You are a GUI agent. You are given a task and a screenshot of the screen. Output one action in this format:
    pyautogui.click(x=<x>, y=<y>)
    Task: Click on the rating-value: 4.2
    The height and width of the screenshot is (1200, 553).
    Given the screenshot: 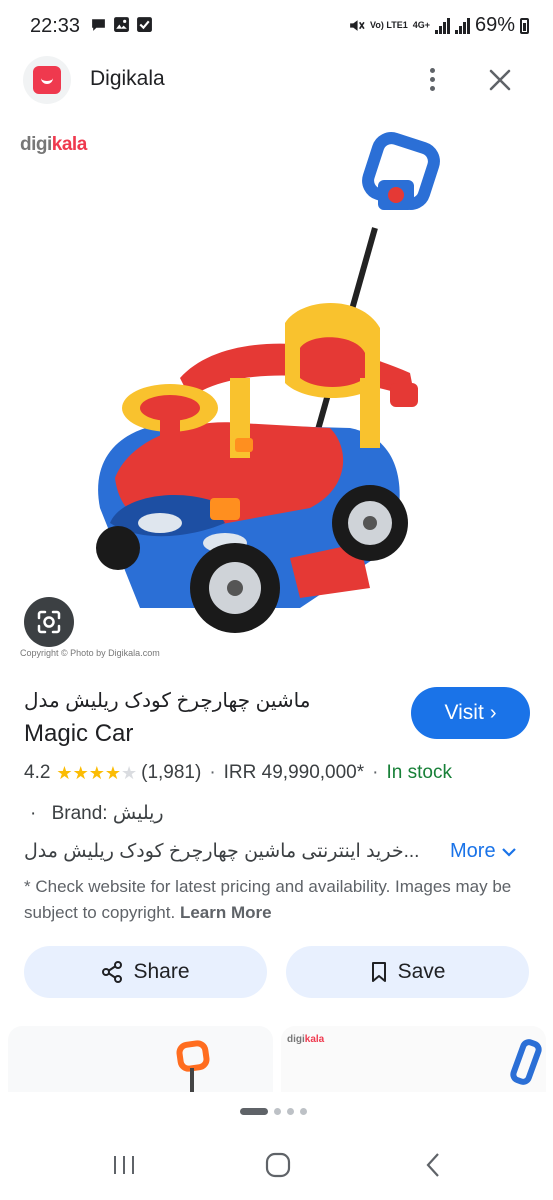 What is the action you would take?
    pyautogui.click(x=37, y=772)
    